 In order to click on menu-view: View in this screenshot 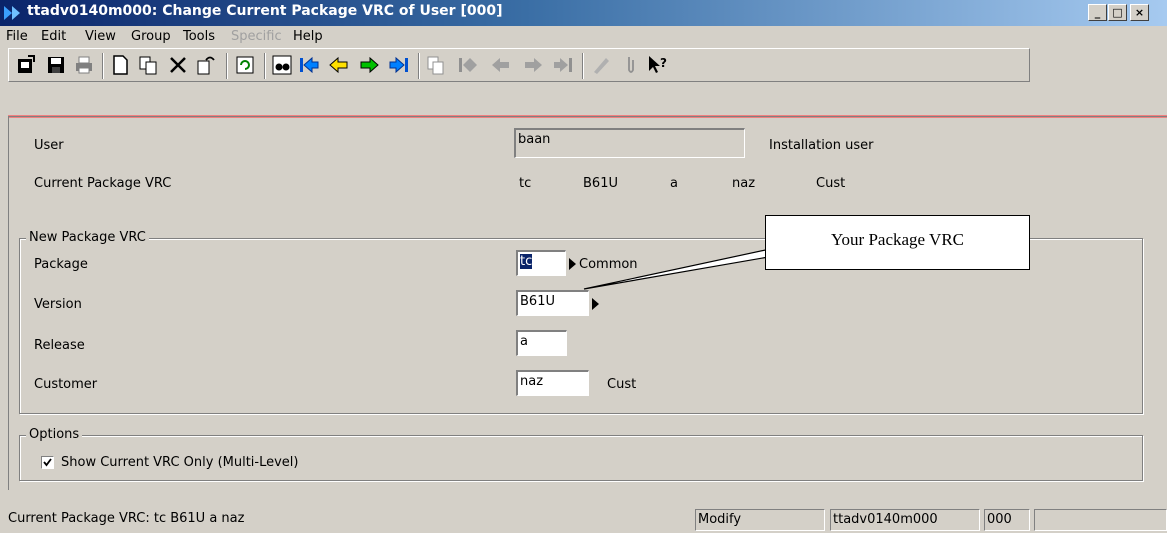, I will do `click(100, 36)`.